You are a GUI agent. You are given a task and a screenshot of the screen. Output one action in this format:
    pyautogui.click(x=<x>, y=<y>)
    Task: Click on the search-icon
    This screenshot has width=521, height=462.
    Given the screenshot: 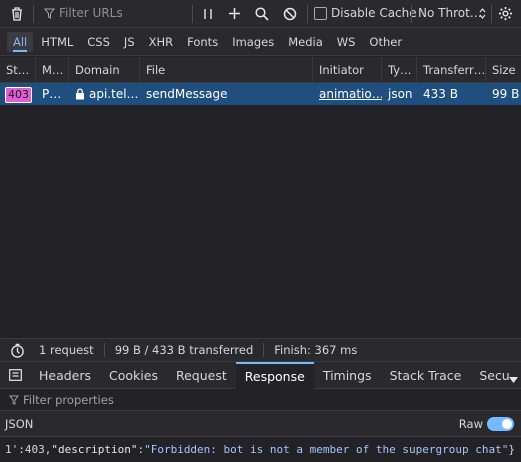 What is the action you would take?
    pyautogui.click(x=262, y=14)
    